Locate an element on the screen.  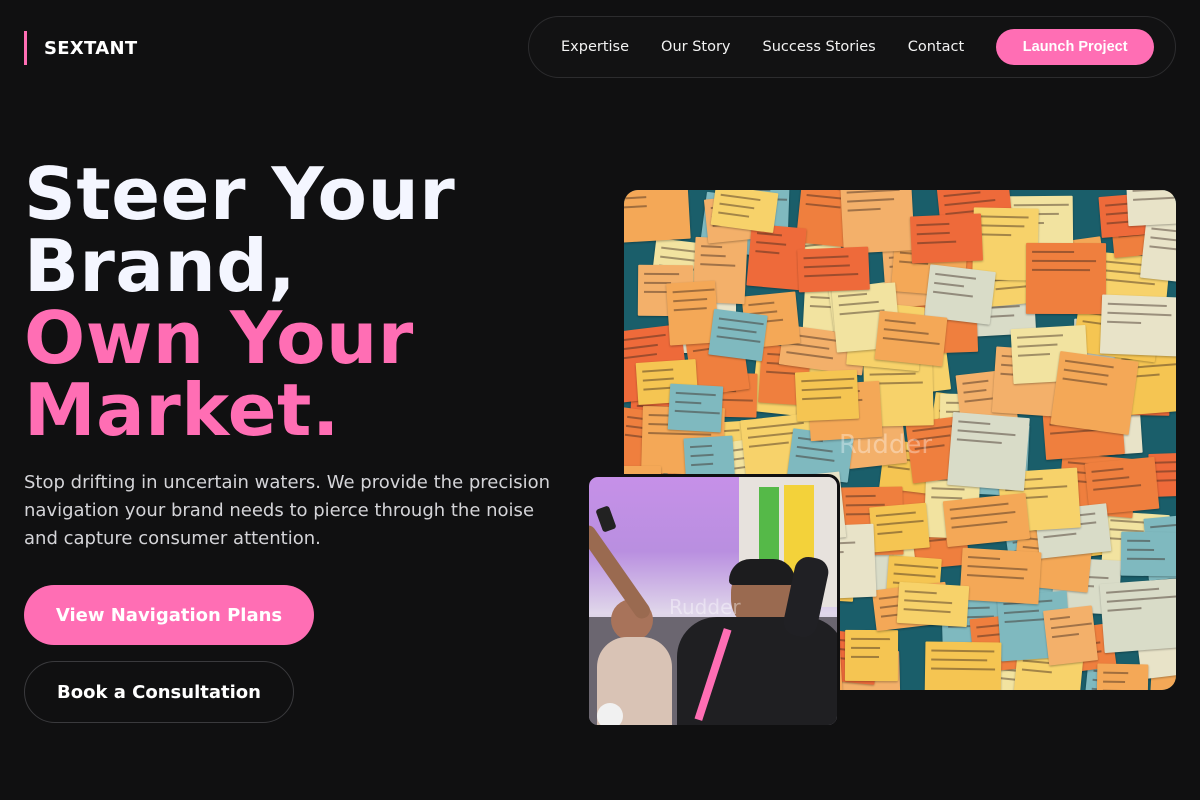
nav-link-contact: Contact is located at coordinates (936, 47).